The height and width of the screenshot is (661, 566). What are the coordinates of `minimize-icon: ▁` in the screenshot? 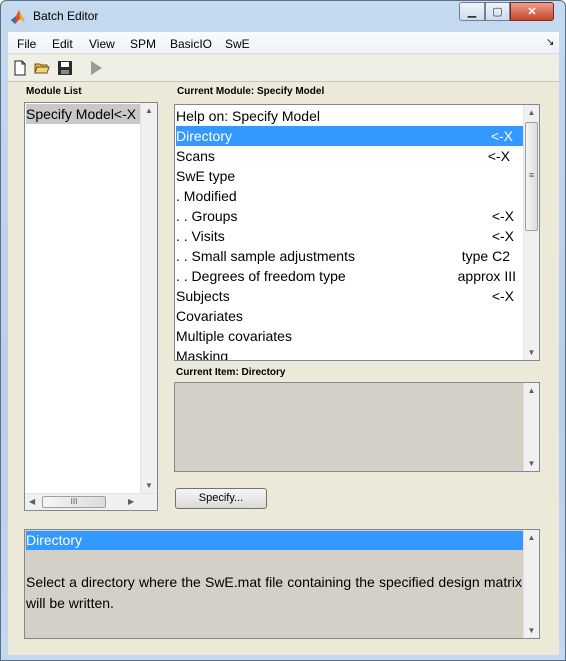 It's located at (472, 12).